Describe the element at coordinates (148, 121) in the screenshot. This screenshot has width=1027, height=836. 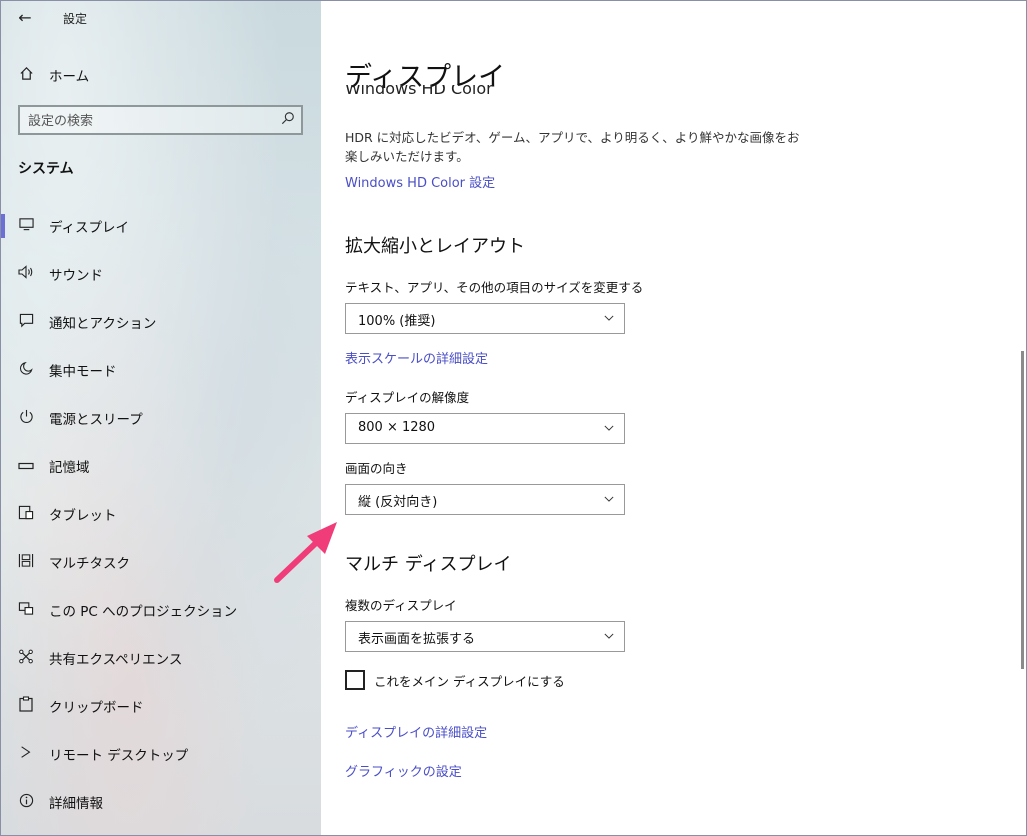
I see `search-input` at that location.